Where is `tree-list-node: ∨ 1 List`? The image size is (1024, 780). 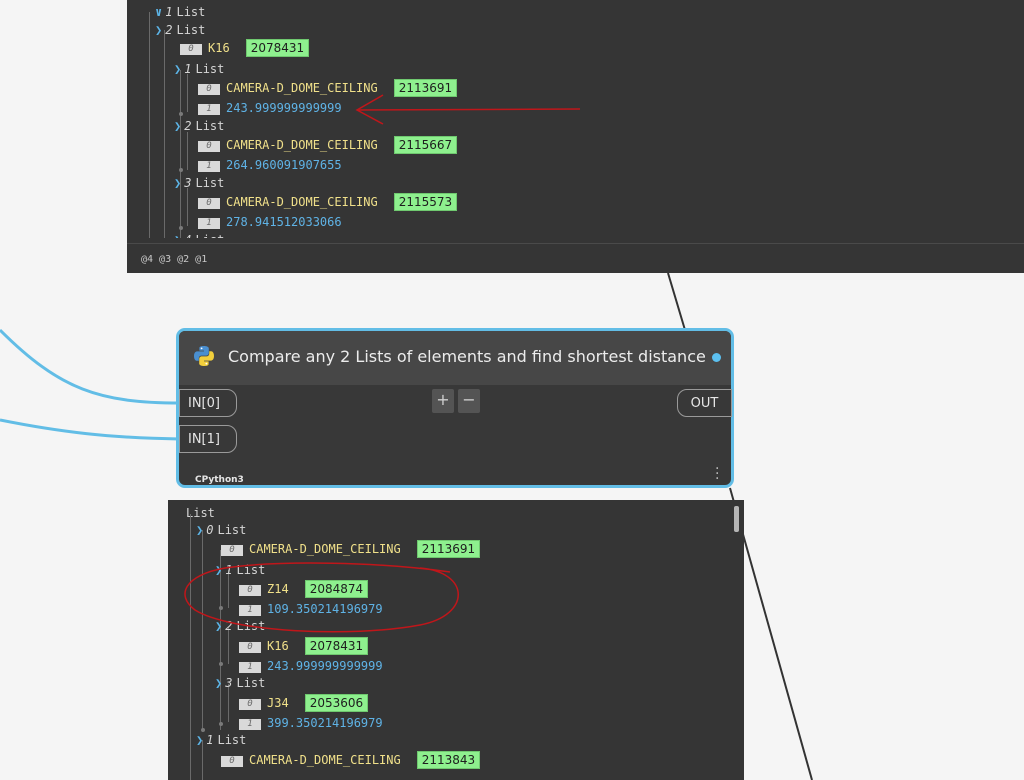
tree-list-node: ∨ 1 List is located at coordinates (180, 12).